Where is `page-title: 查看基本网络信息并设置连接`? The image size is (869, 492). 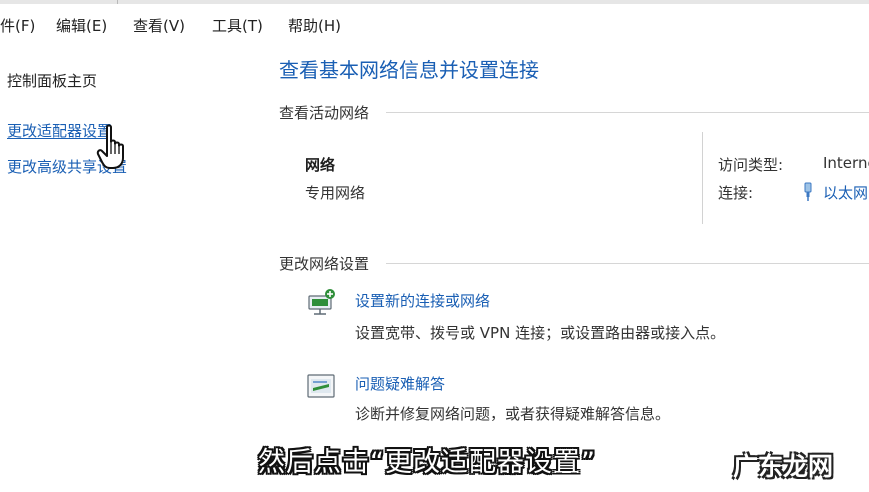
page-title: 查看基本网络信息并设置连接 is located at coordinates (409, 70).